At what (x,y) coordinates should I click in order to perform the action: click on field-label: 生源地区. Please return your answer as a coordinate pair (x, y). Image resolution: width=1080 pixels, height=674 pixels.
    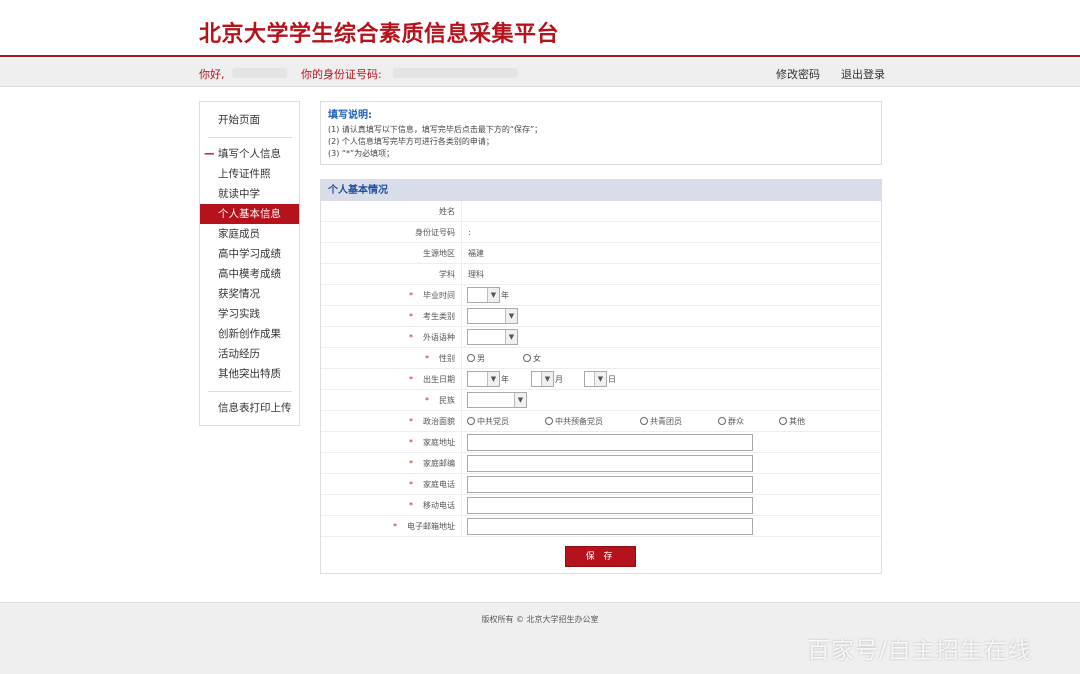
    Looking at the image, I should click on (391, 253).